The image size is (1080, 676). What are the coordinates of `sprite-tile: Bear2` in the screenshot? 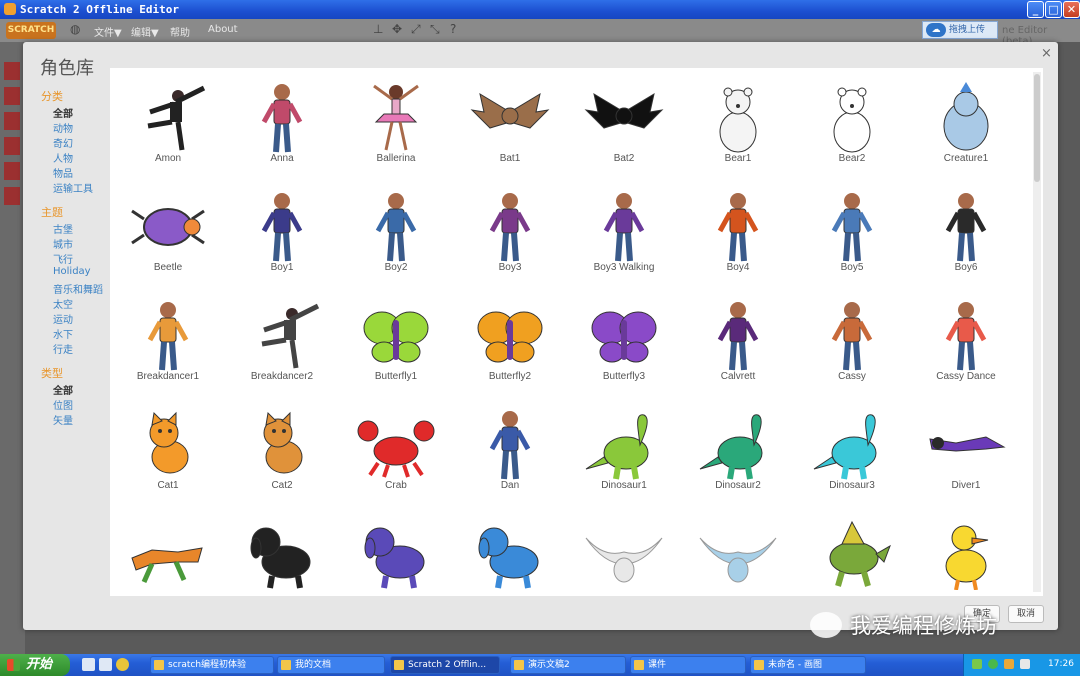 It's located at (852, 128).